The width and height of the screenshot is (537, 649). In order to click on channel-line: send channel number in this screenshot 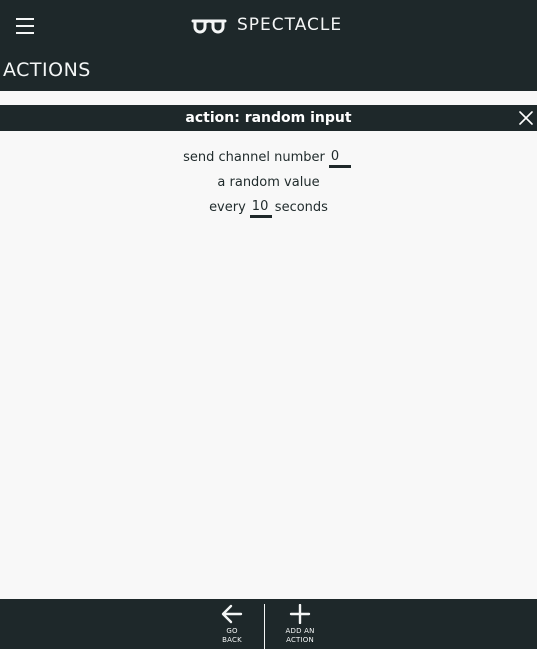, I will do `click(268, 157)`.